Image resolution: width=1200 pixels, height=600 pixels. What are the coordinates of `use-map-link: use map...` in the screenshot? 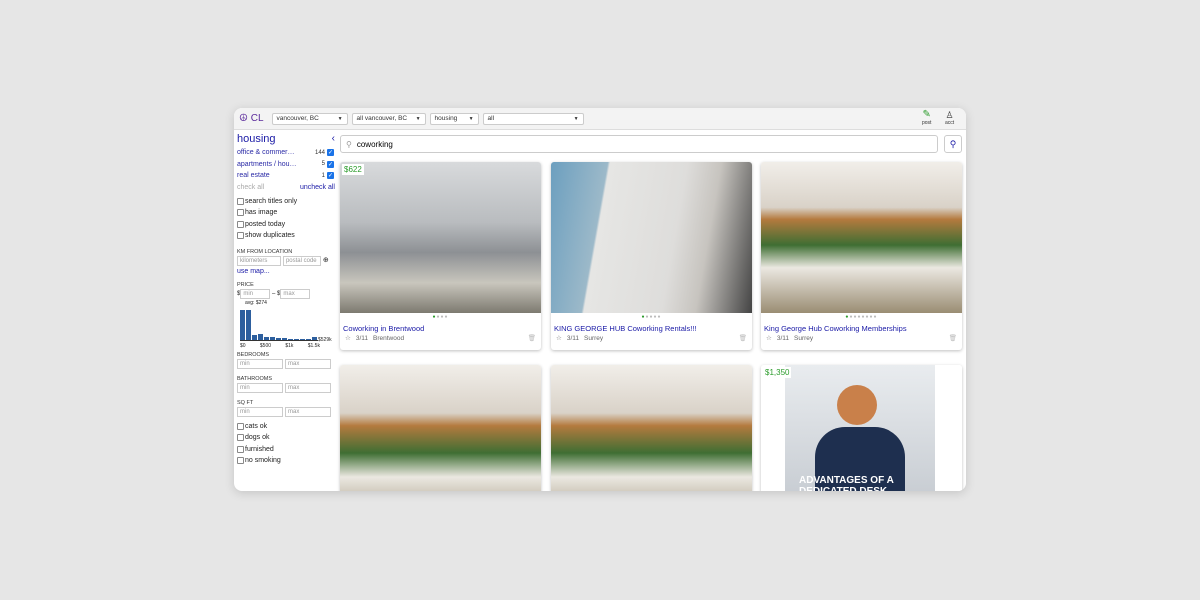 It's located at (286, 271).